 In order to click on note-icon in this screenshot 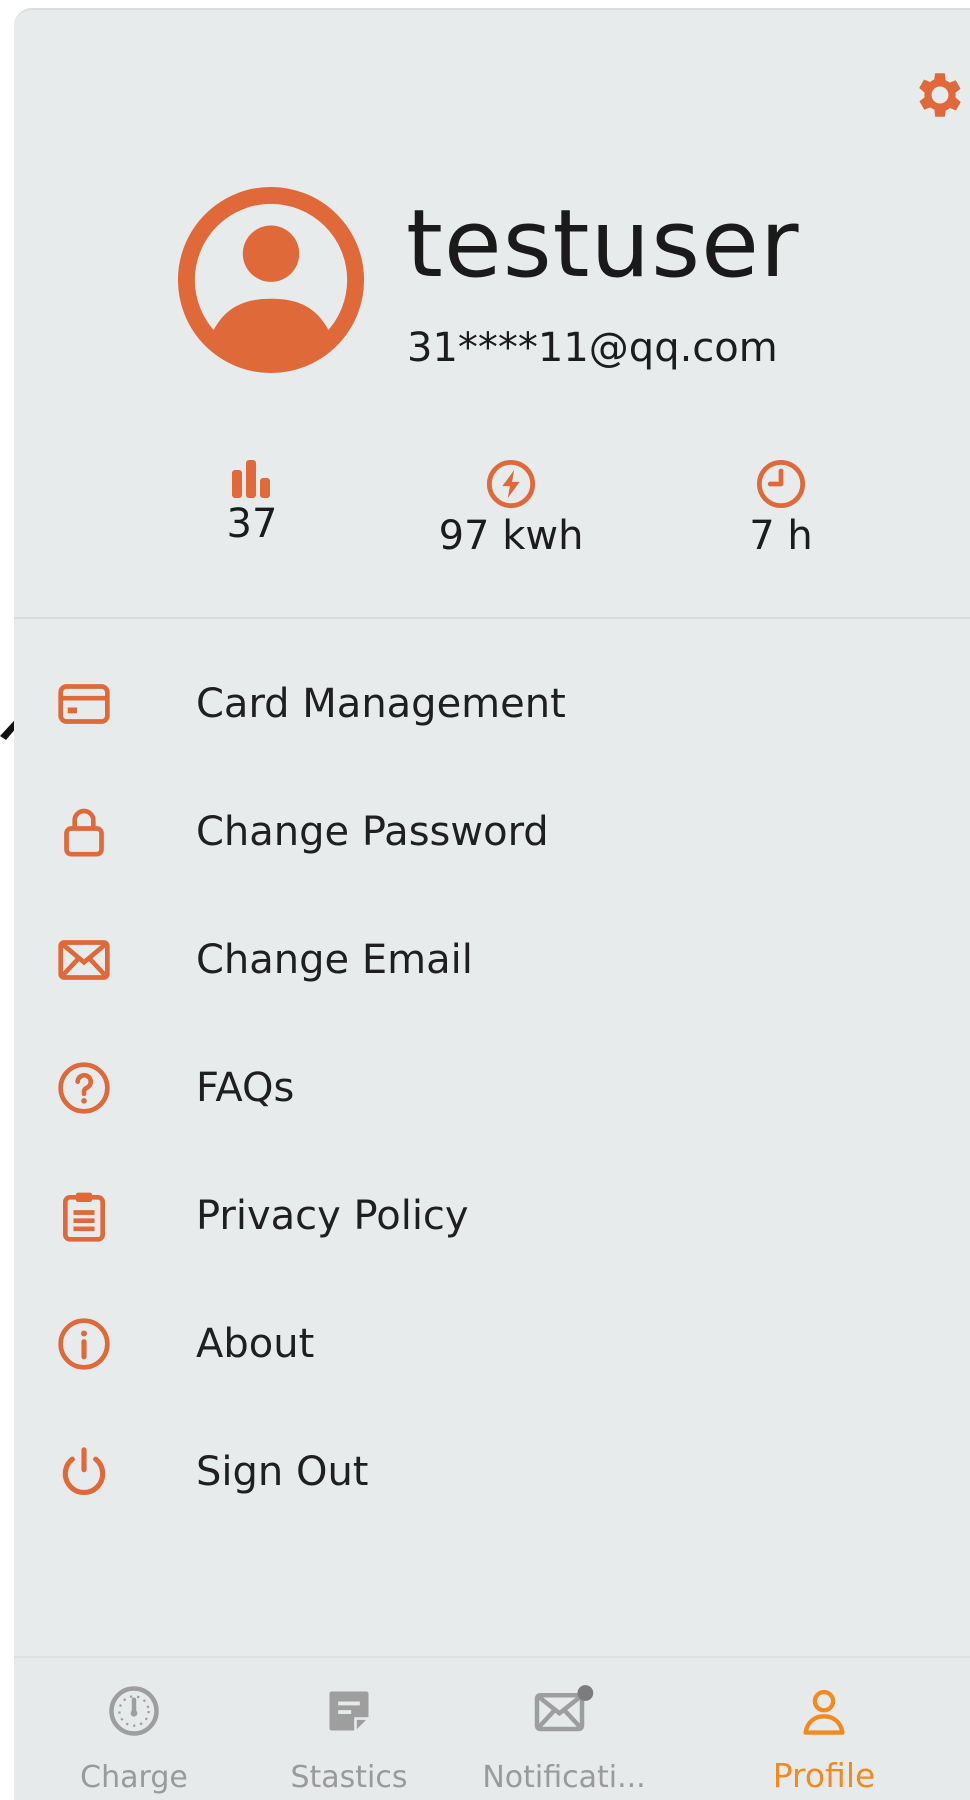, I will do `click(349, 1711)`.